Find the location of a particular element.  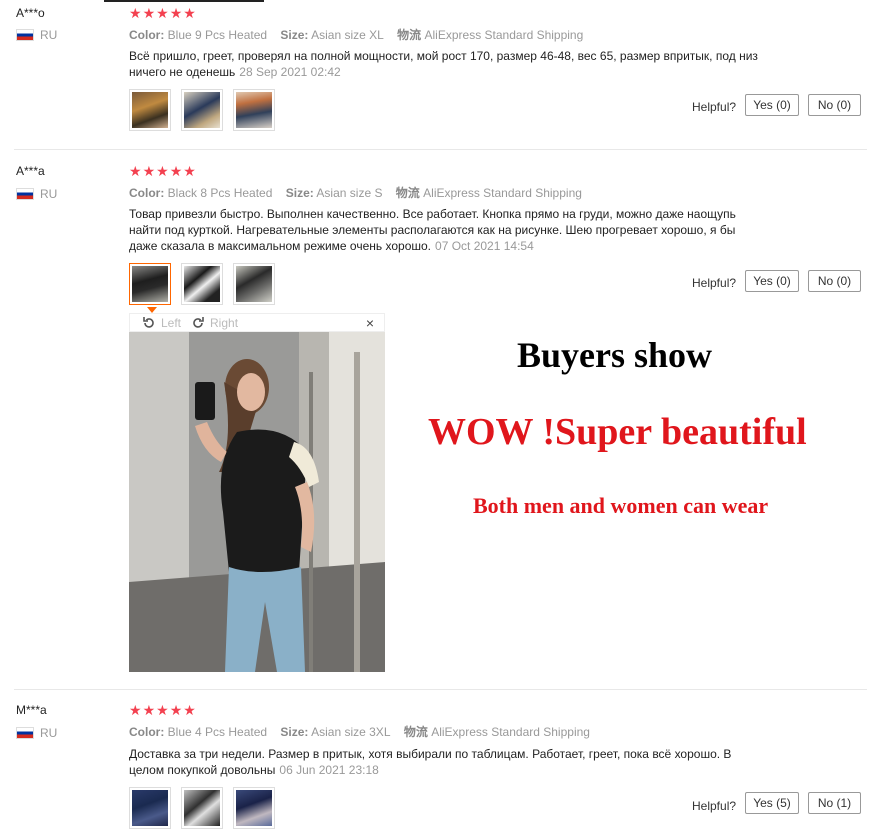

photo-viewer-toolbar: Left Right × is located at coordinates (257, 322).